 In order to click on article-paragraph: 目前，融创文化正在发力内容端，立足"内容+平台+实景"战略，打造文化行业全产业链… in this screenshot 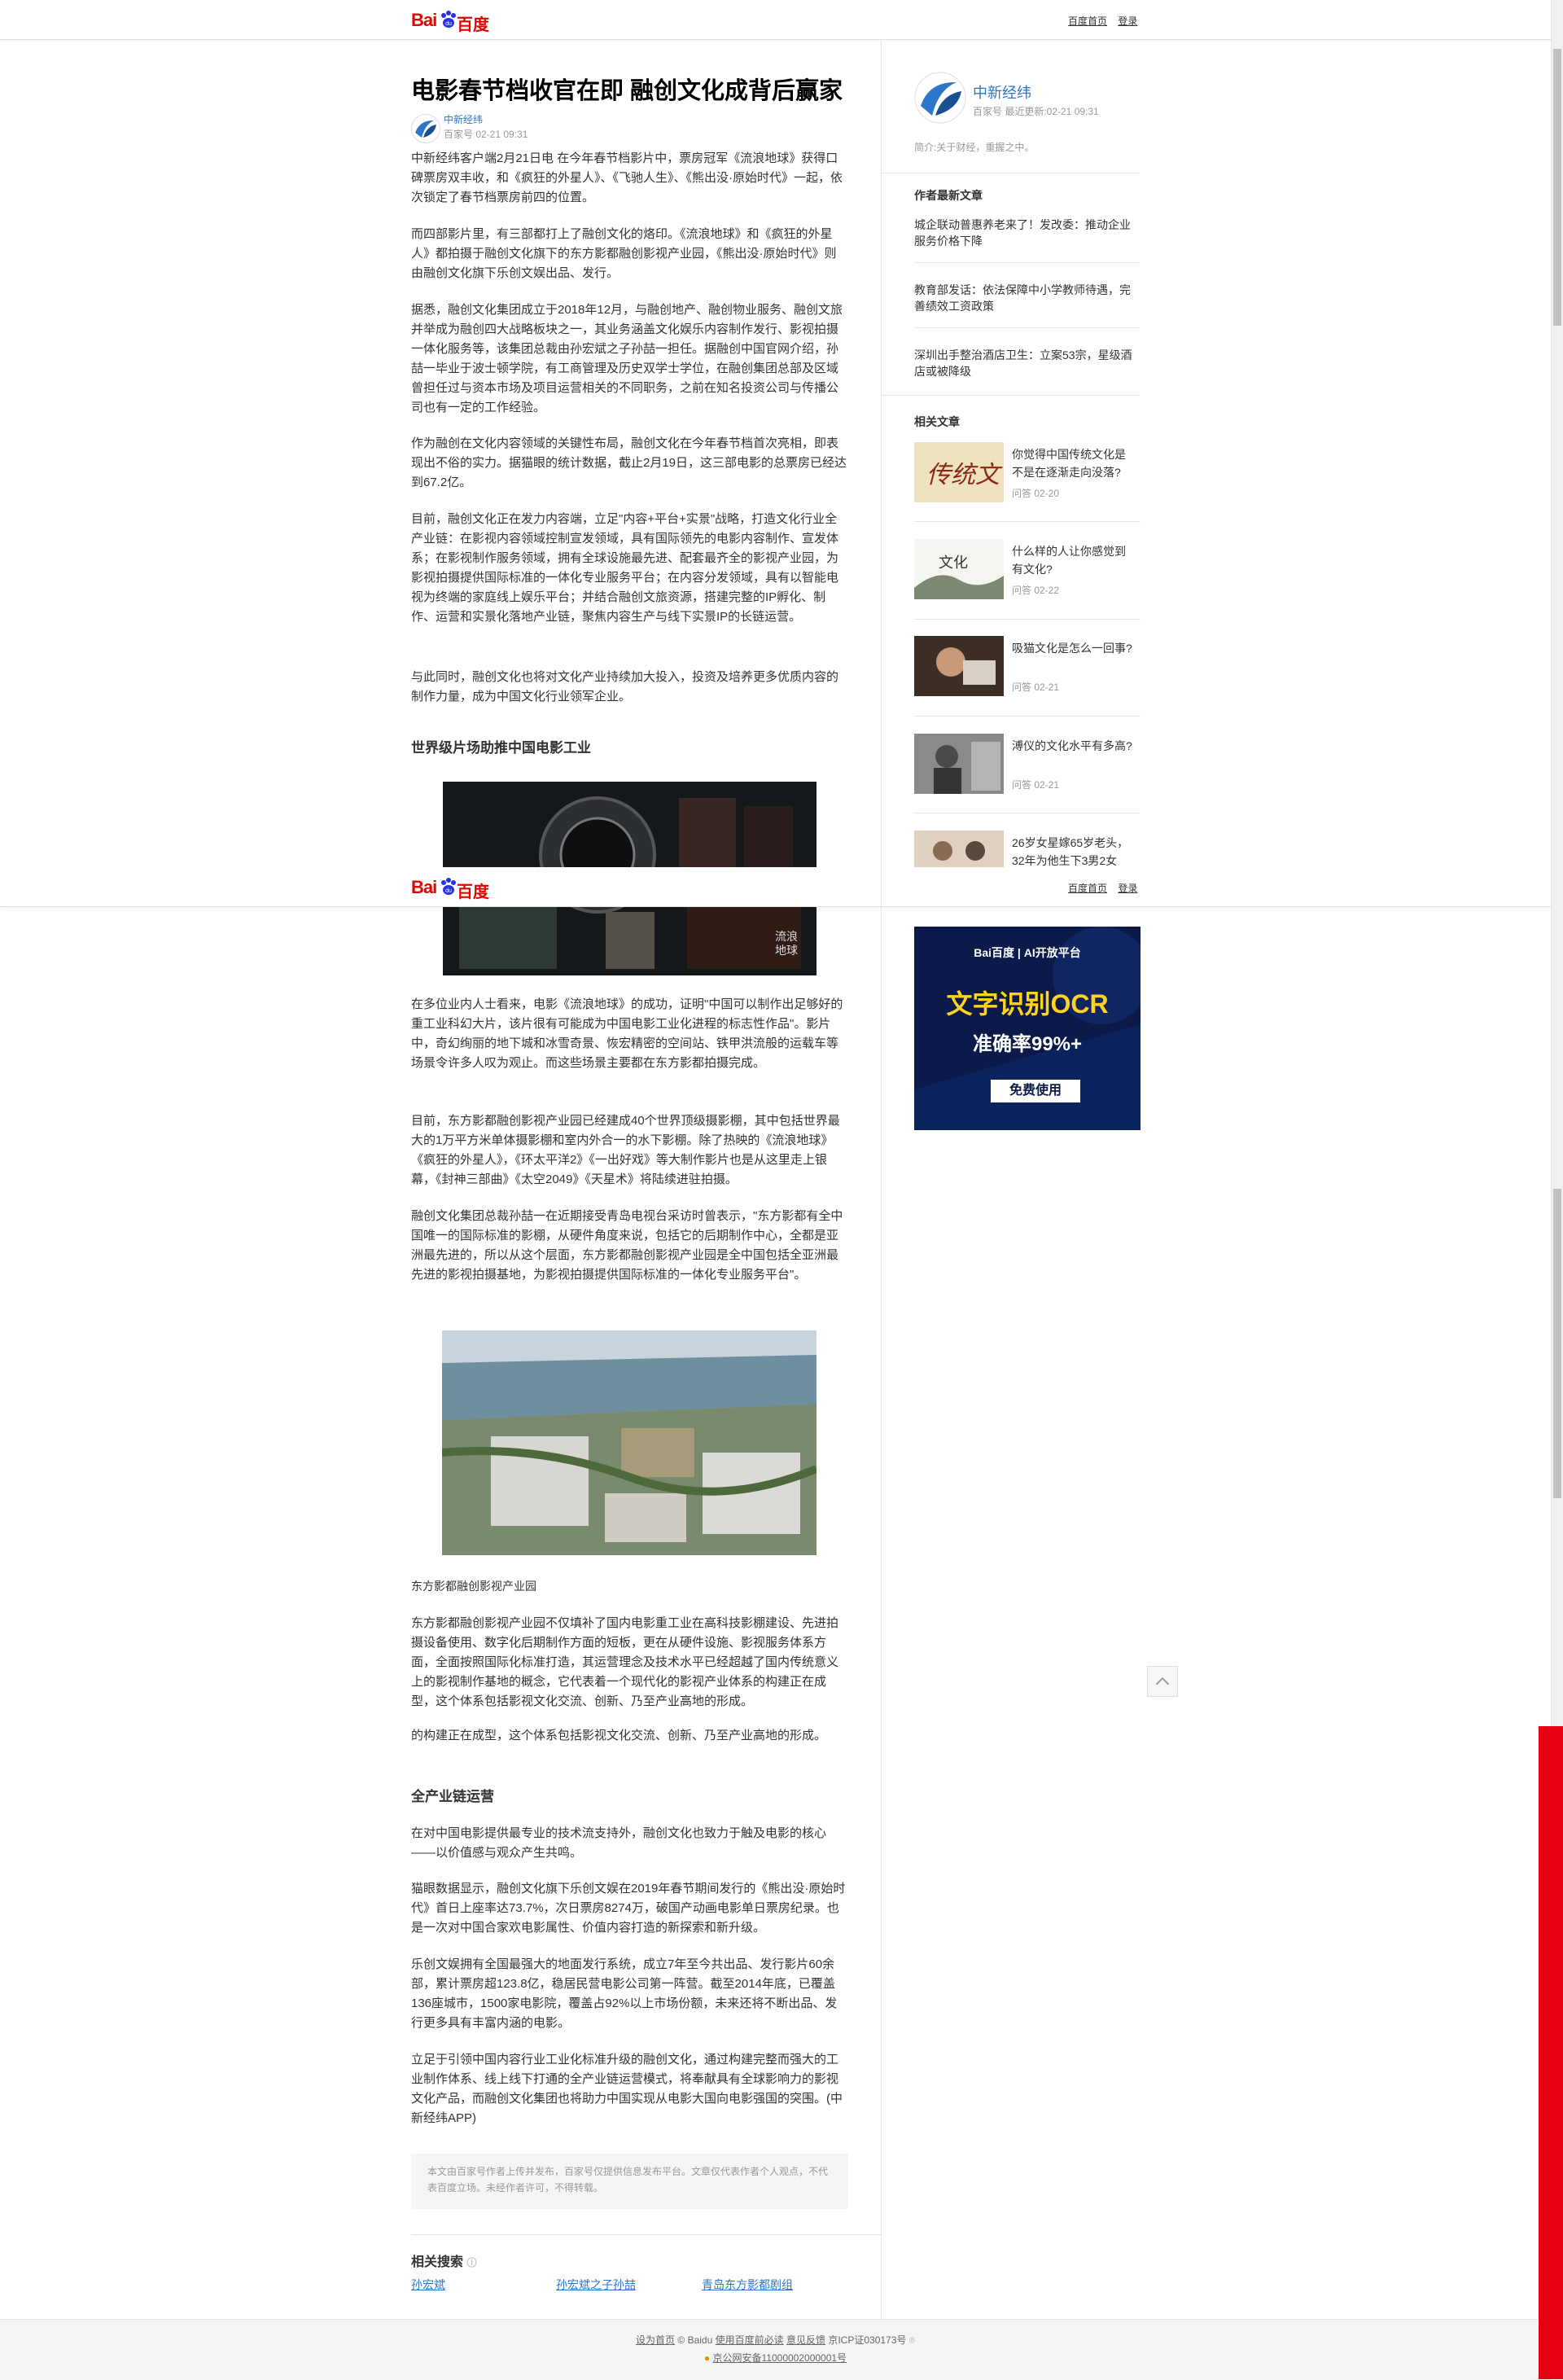, I will do `click(625, 568)`.